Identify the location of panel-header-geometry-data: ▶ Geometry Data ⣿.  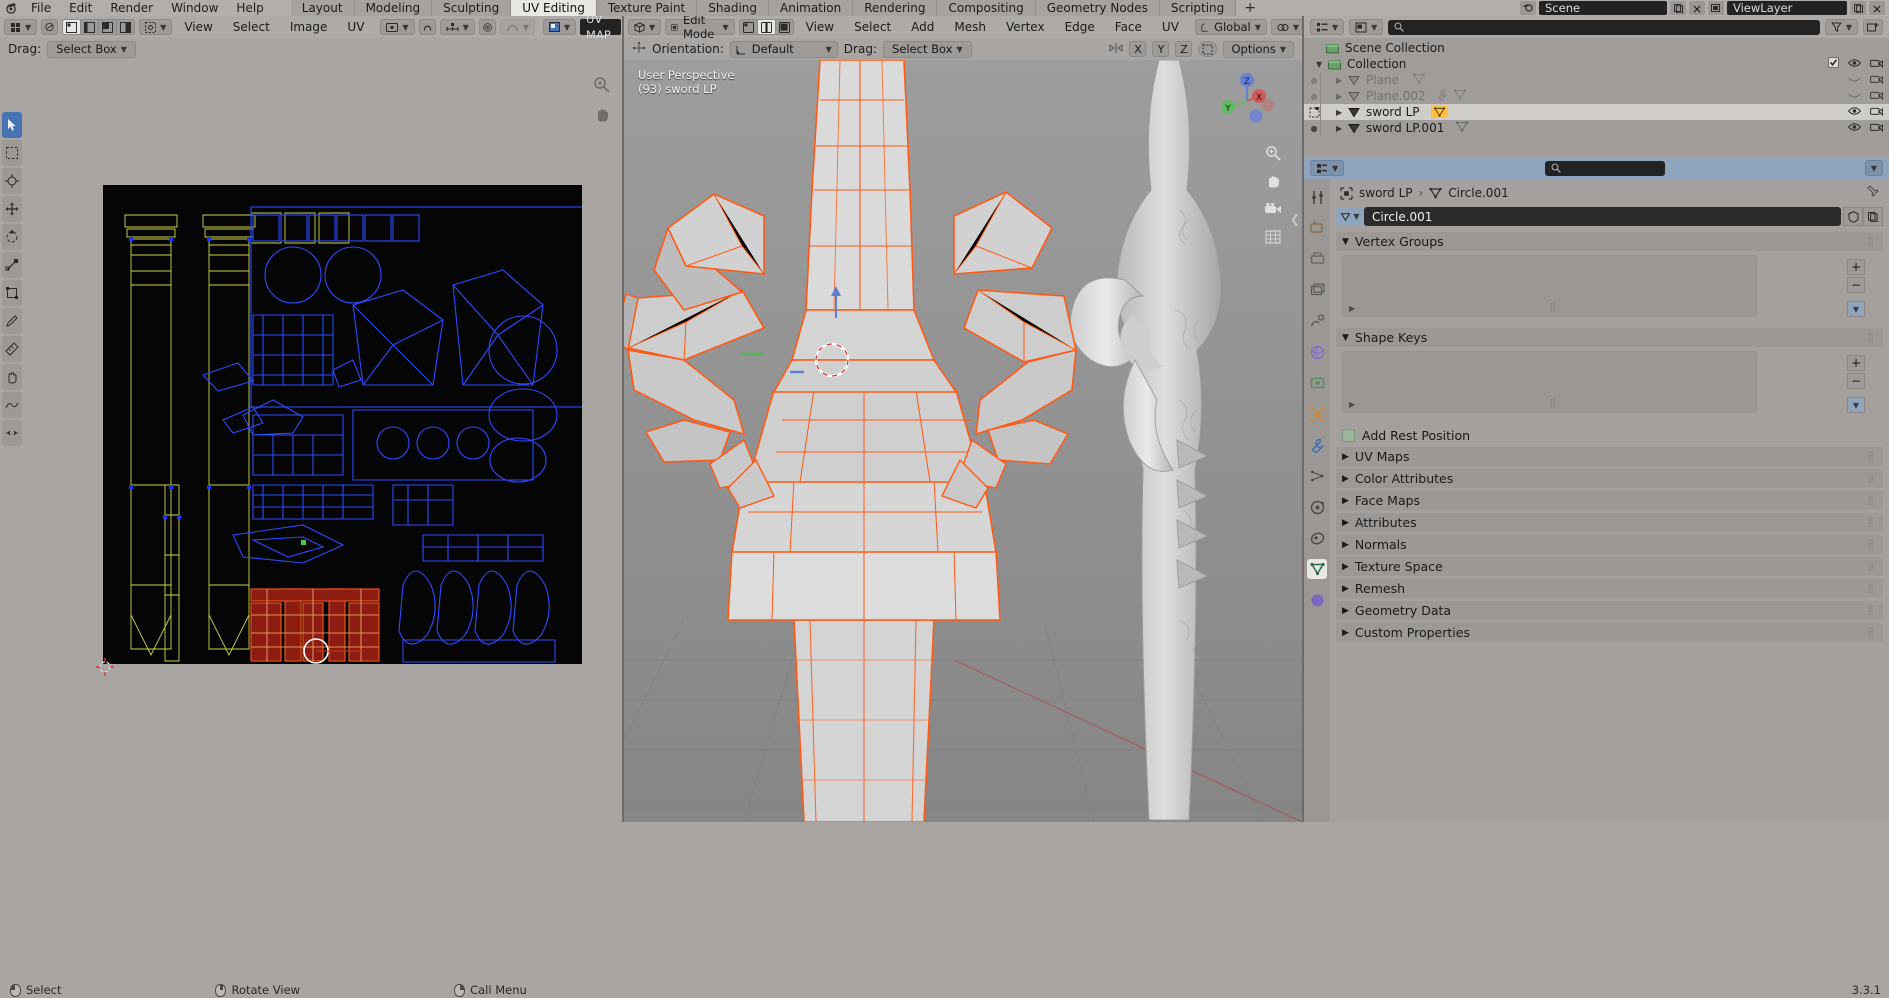
(1609, 610).